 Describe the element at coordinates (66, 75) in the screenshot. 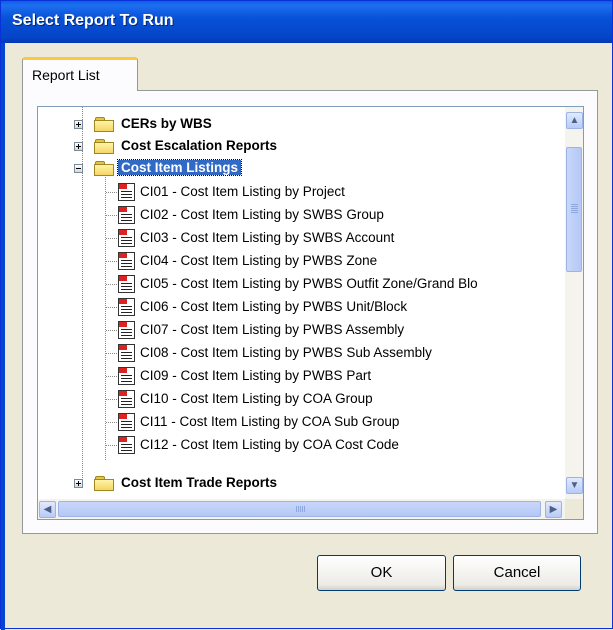

I see `tab-label: Report List` at that location.